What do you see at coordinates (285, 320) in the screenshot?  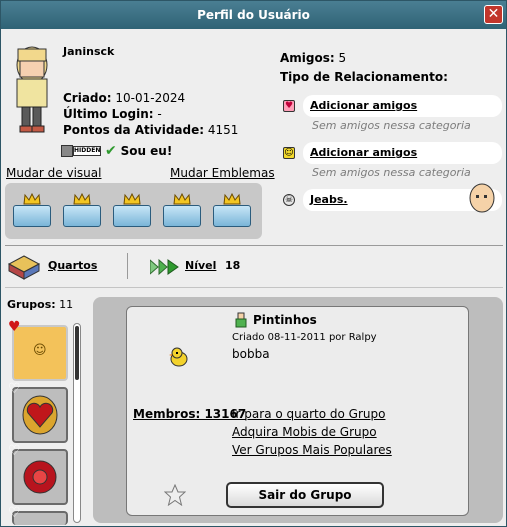 I see `group-name: Pintinhos` at bounding box center [285, 320].